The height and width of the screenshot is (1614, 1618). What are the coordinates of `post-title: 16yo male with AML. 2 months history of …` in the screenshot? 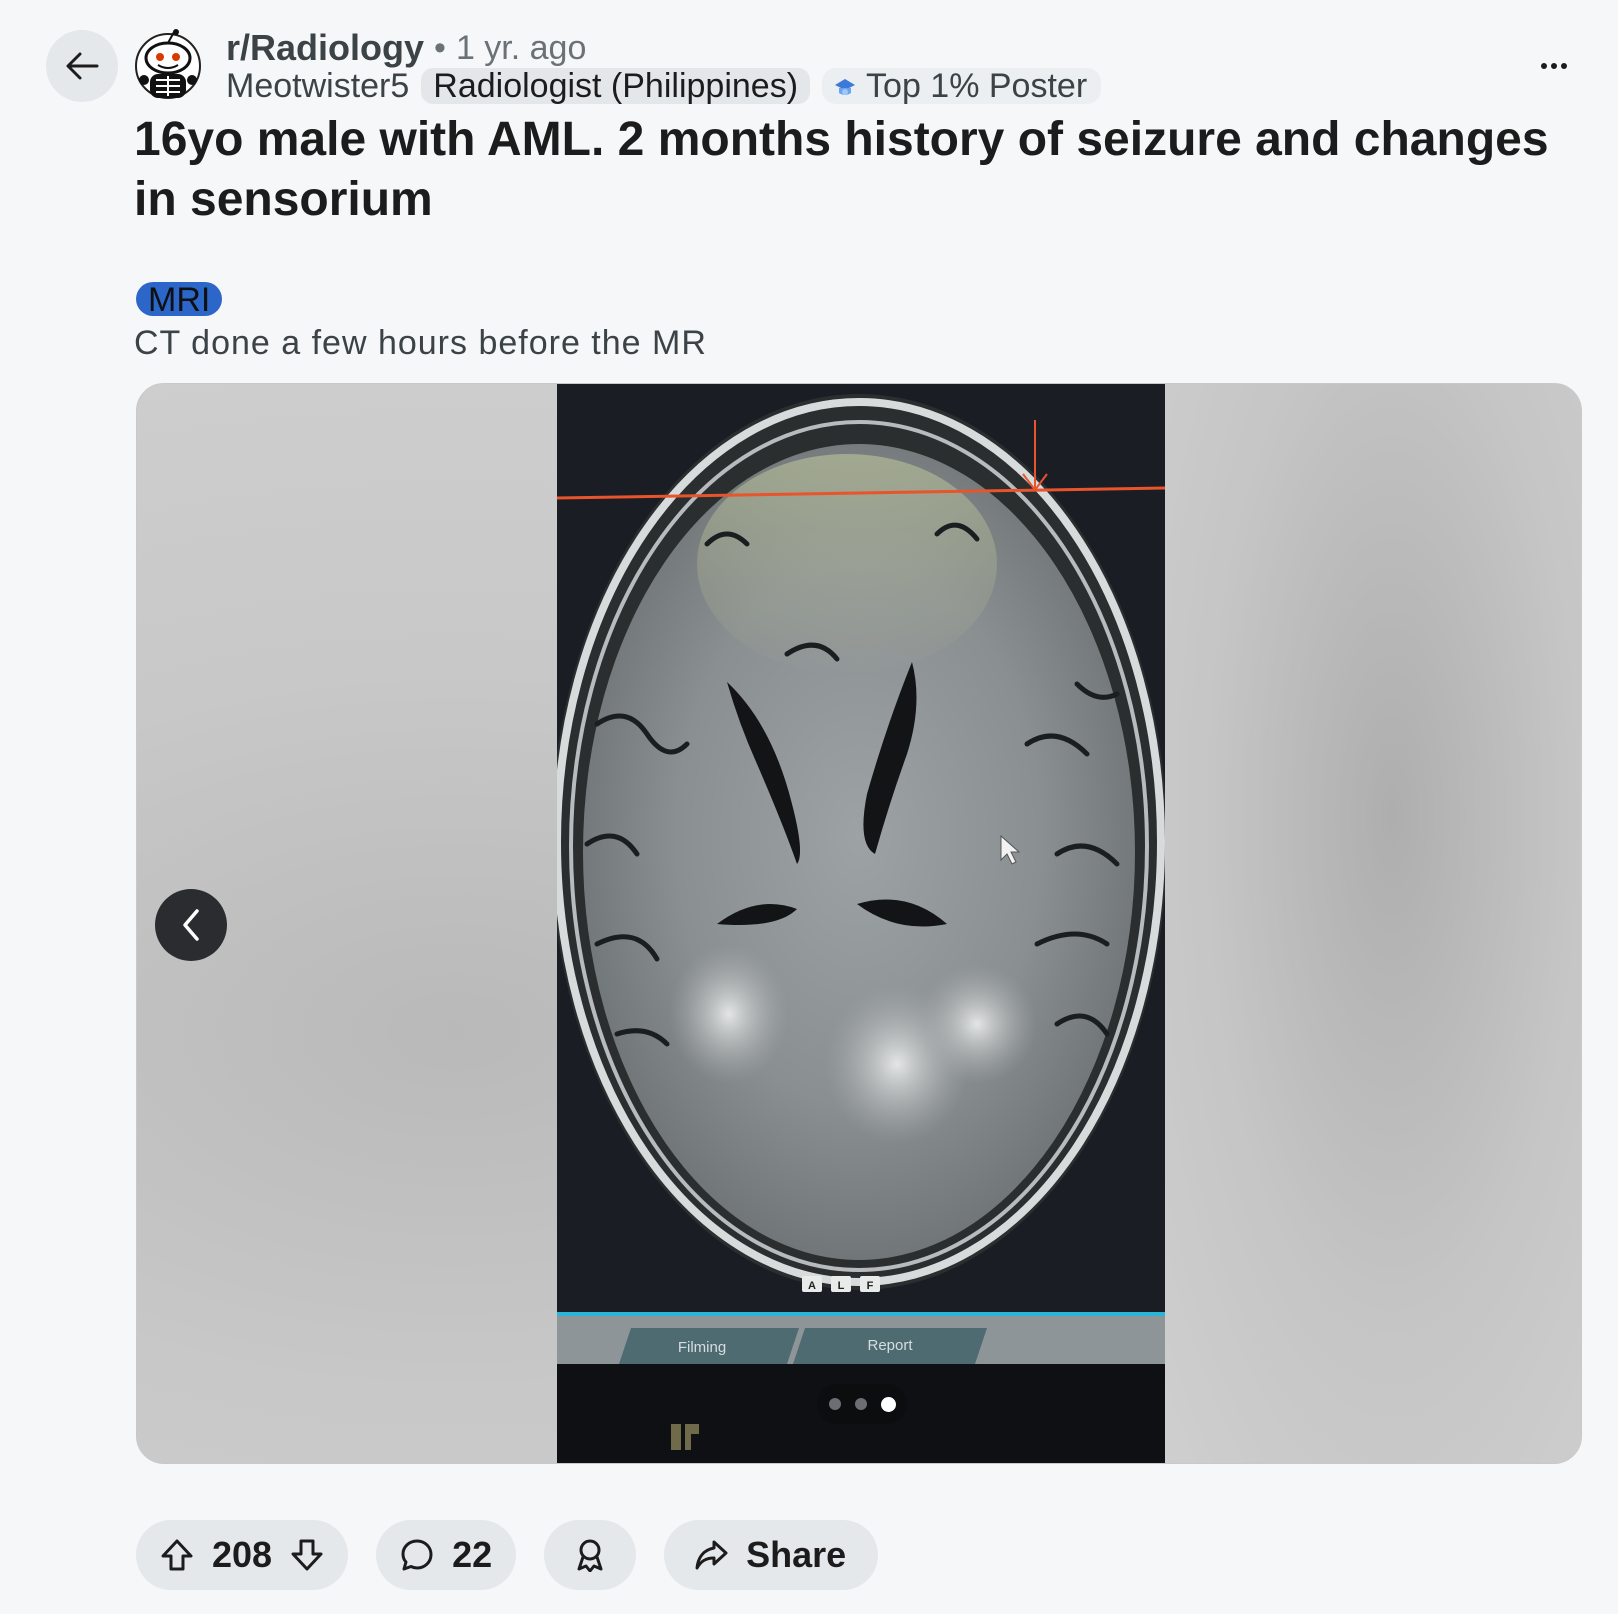 It's located at (841, 169).